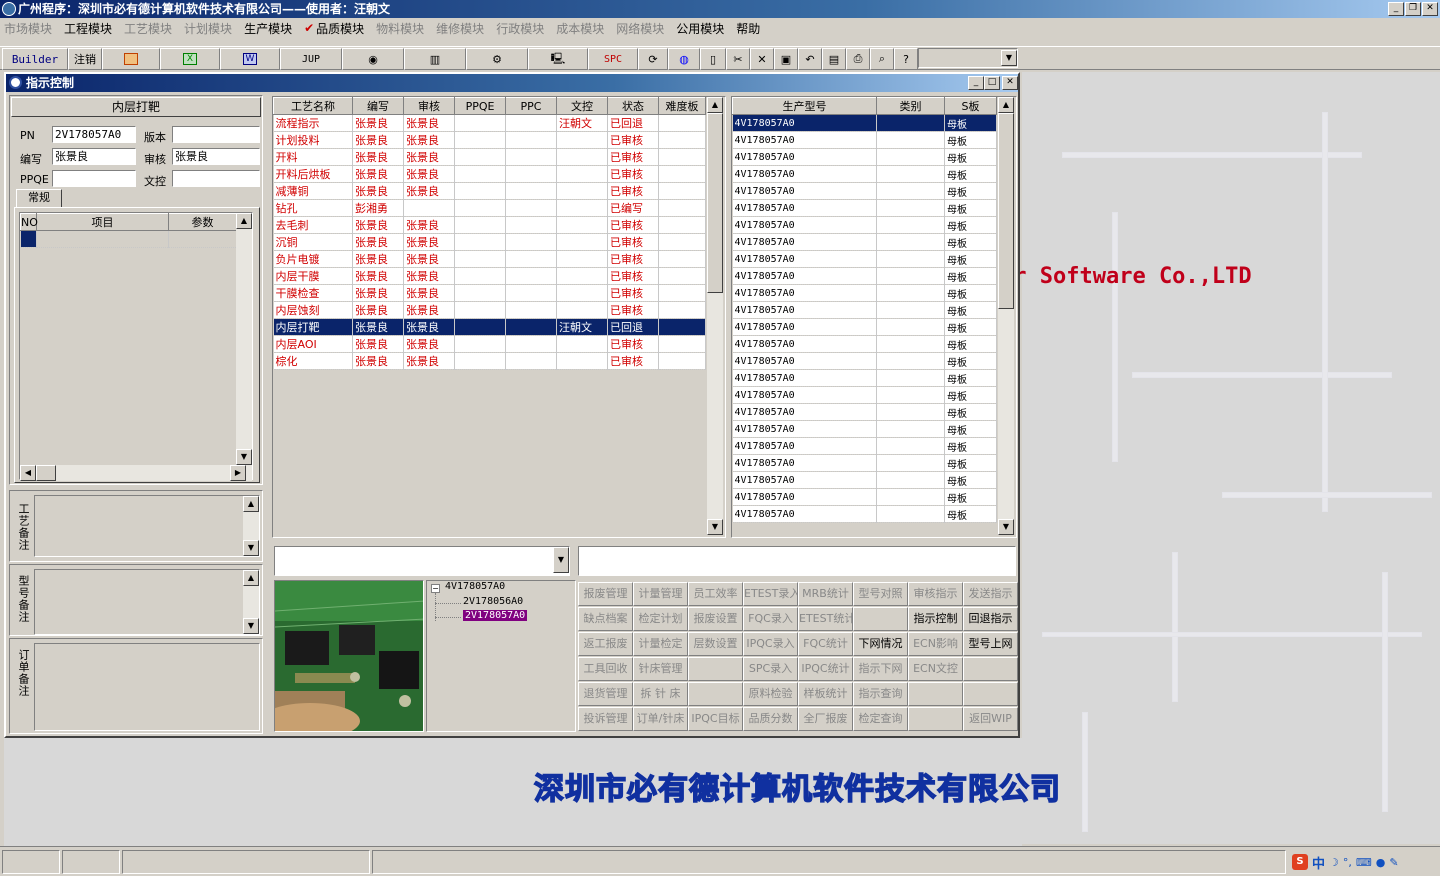 The width and height of the screenshot is (1440, 876). I want to click on pn-field: 2V178057A0, so click(94, 134).